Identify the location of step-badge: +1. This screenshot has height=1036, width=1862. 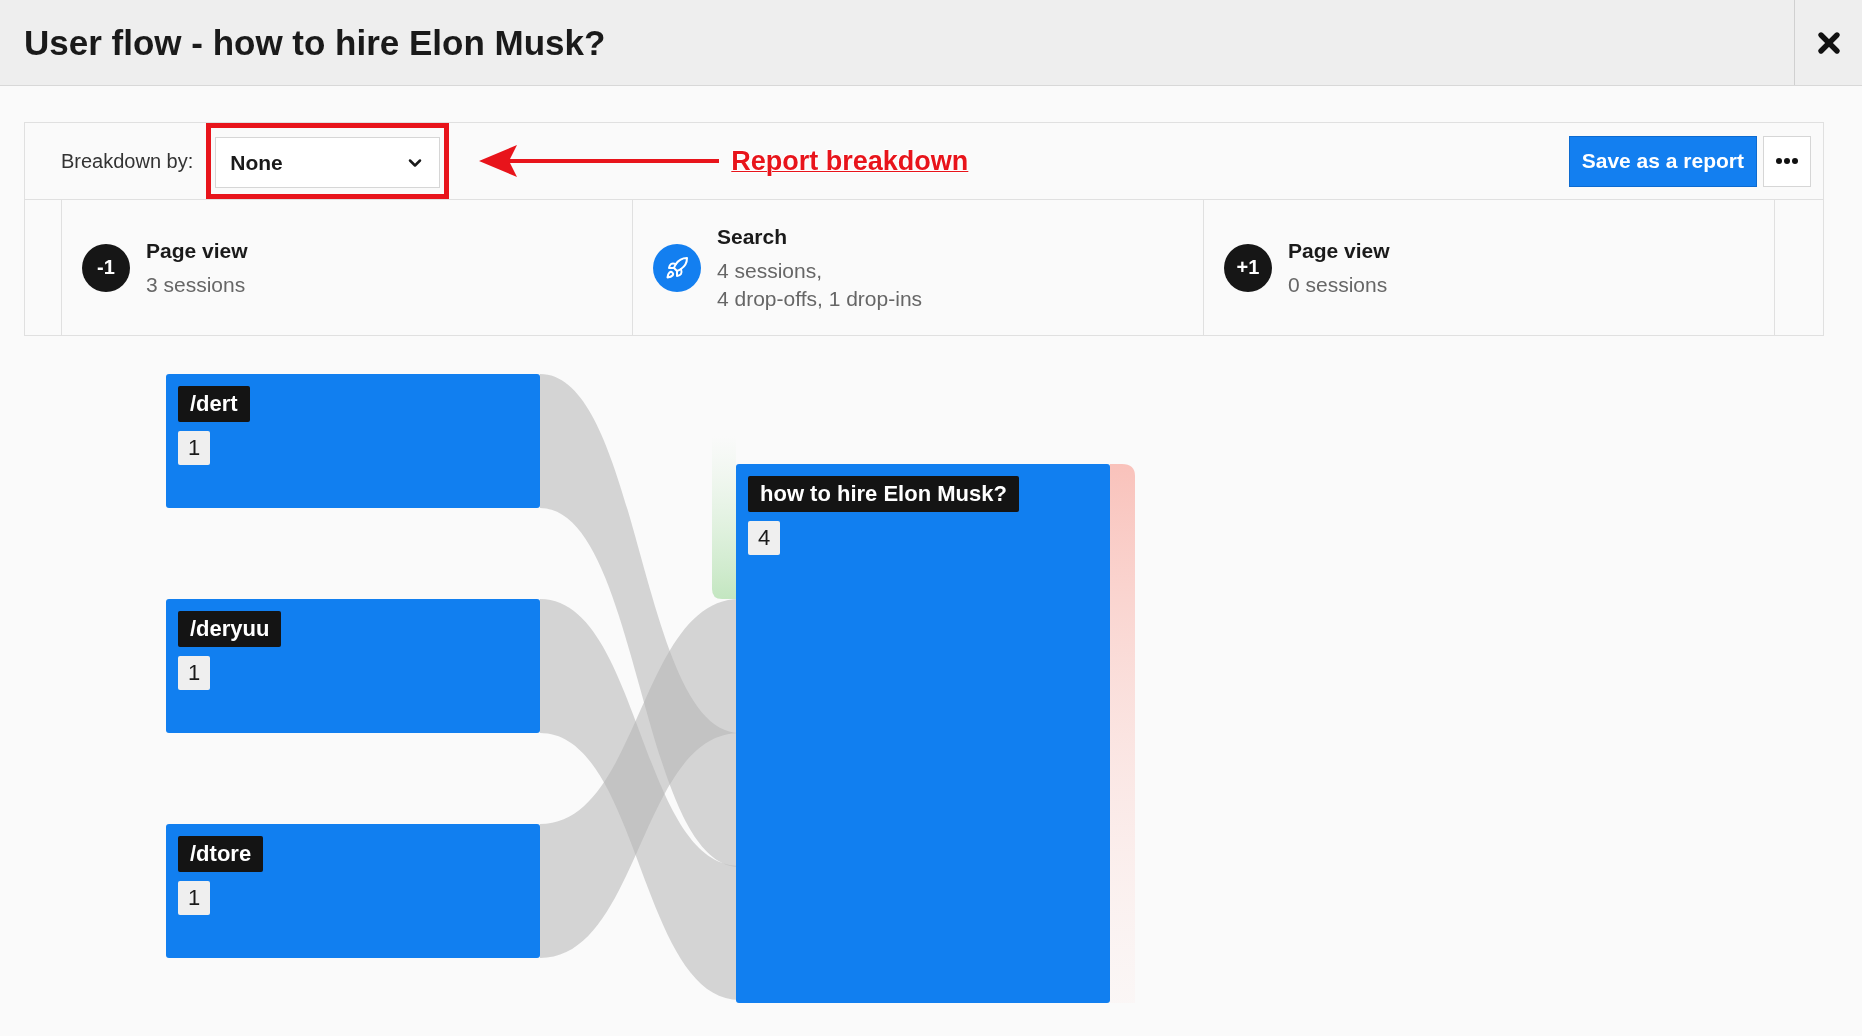
(1248, 267).